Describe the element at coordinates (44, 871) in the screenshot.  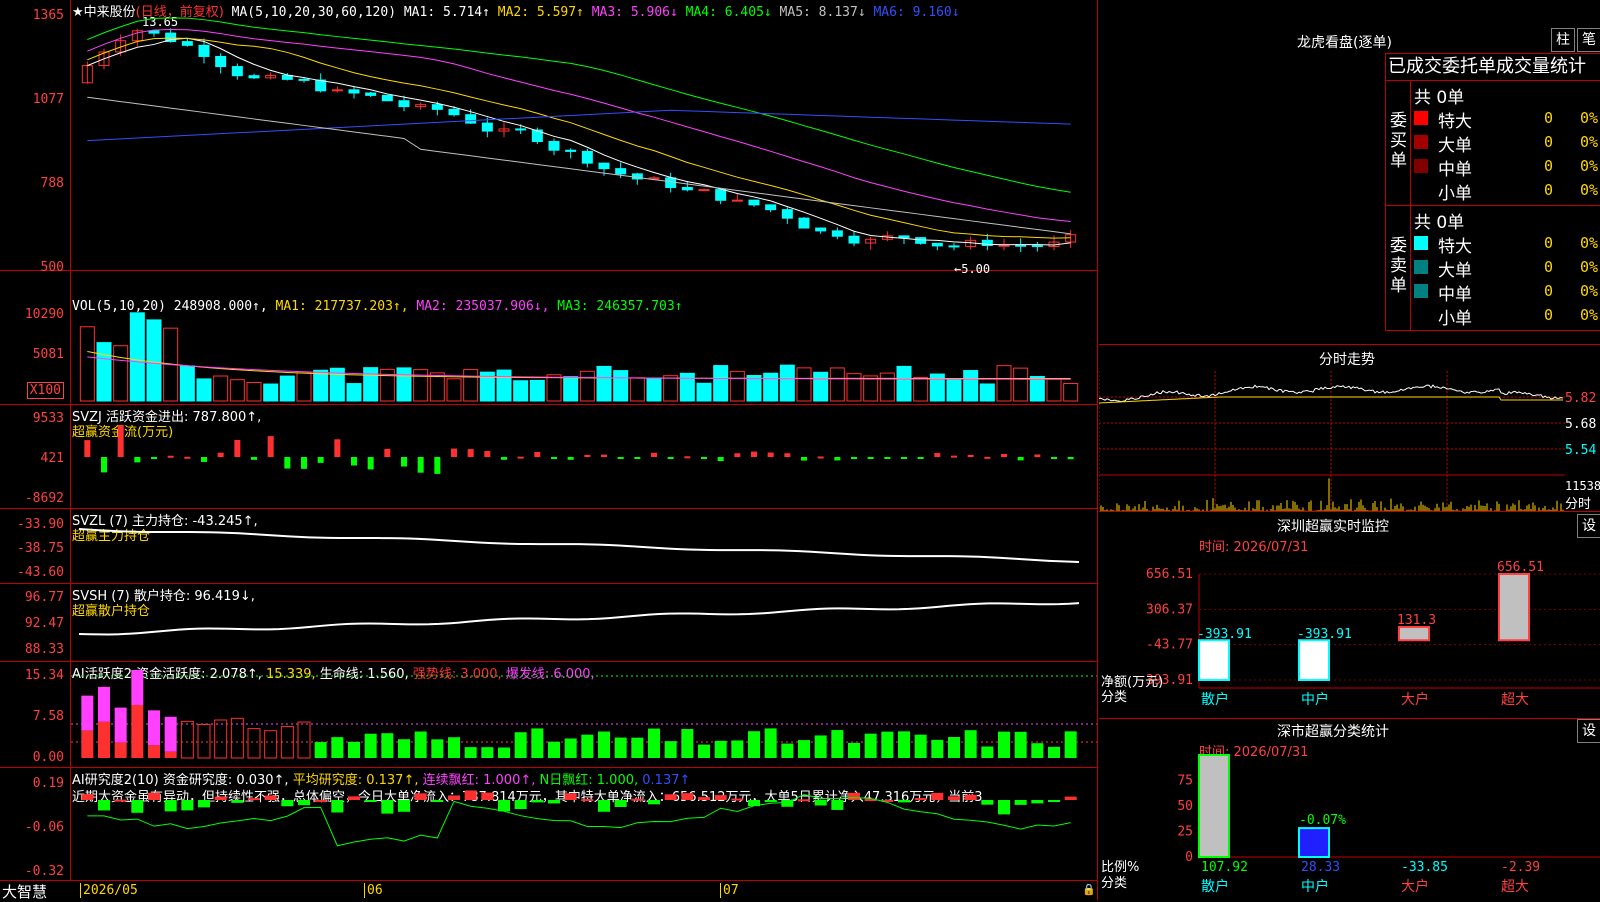
I see `ai2-ytick: -0.32` at that location.